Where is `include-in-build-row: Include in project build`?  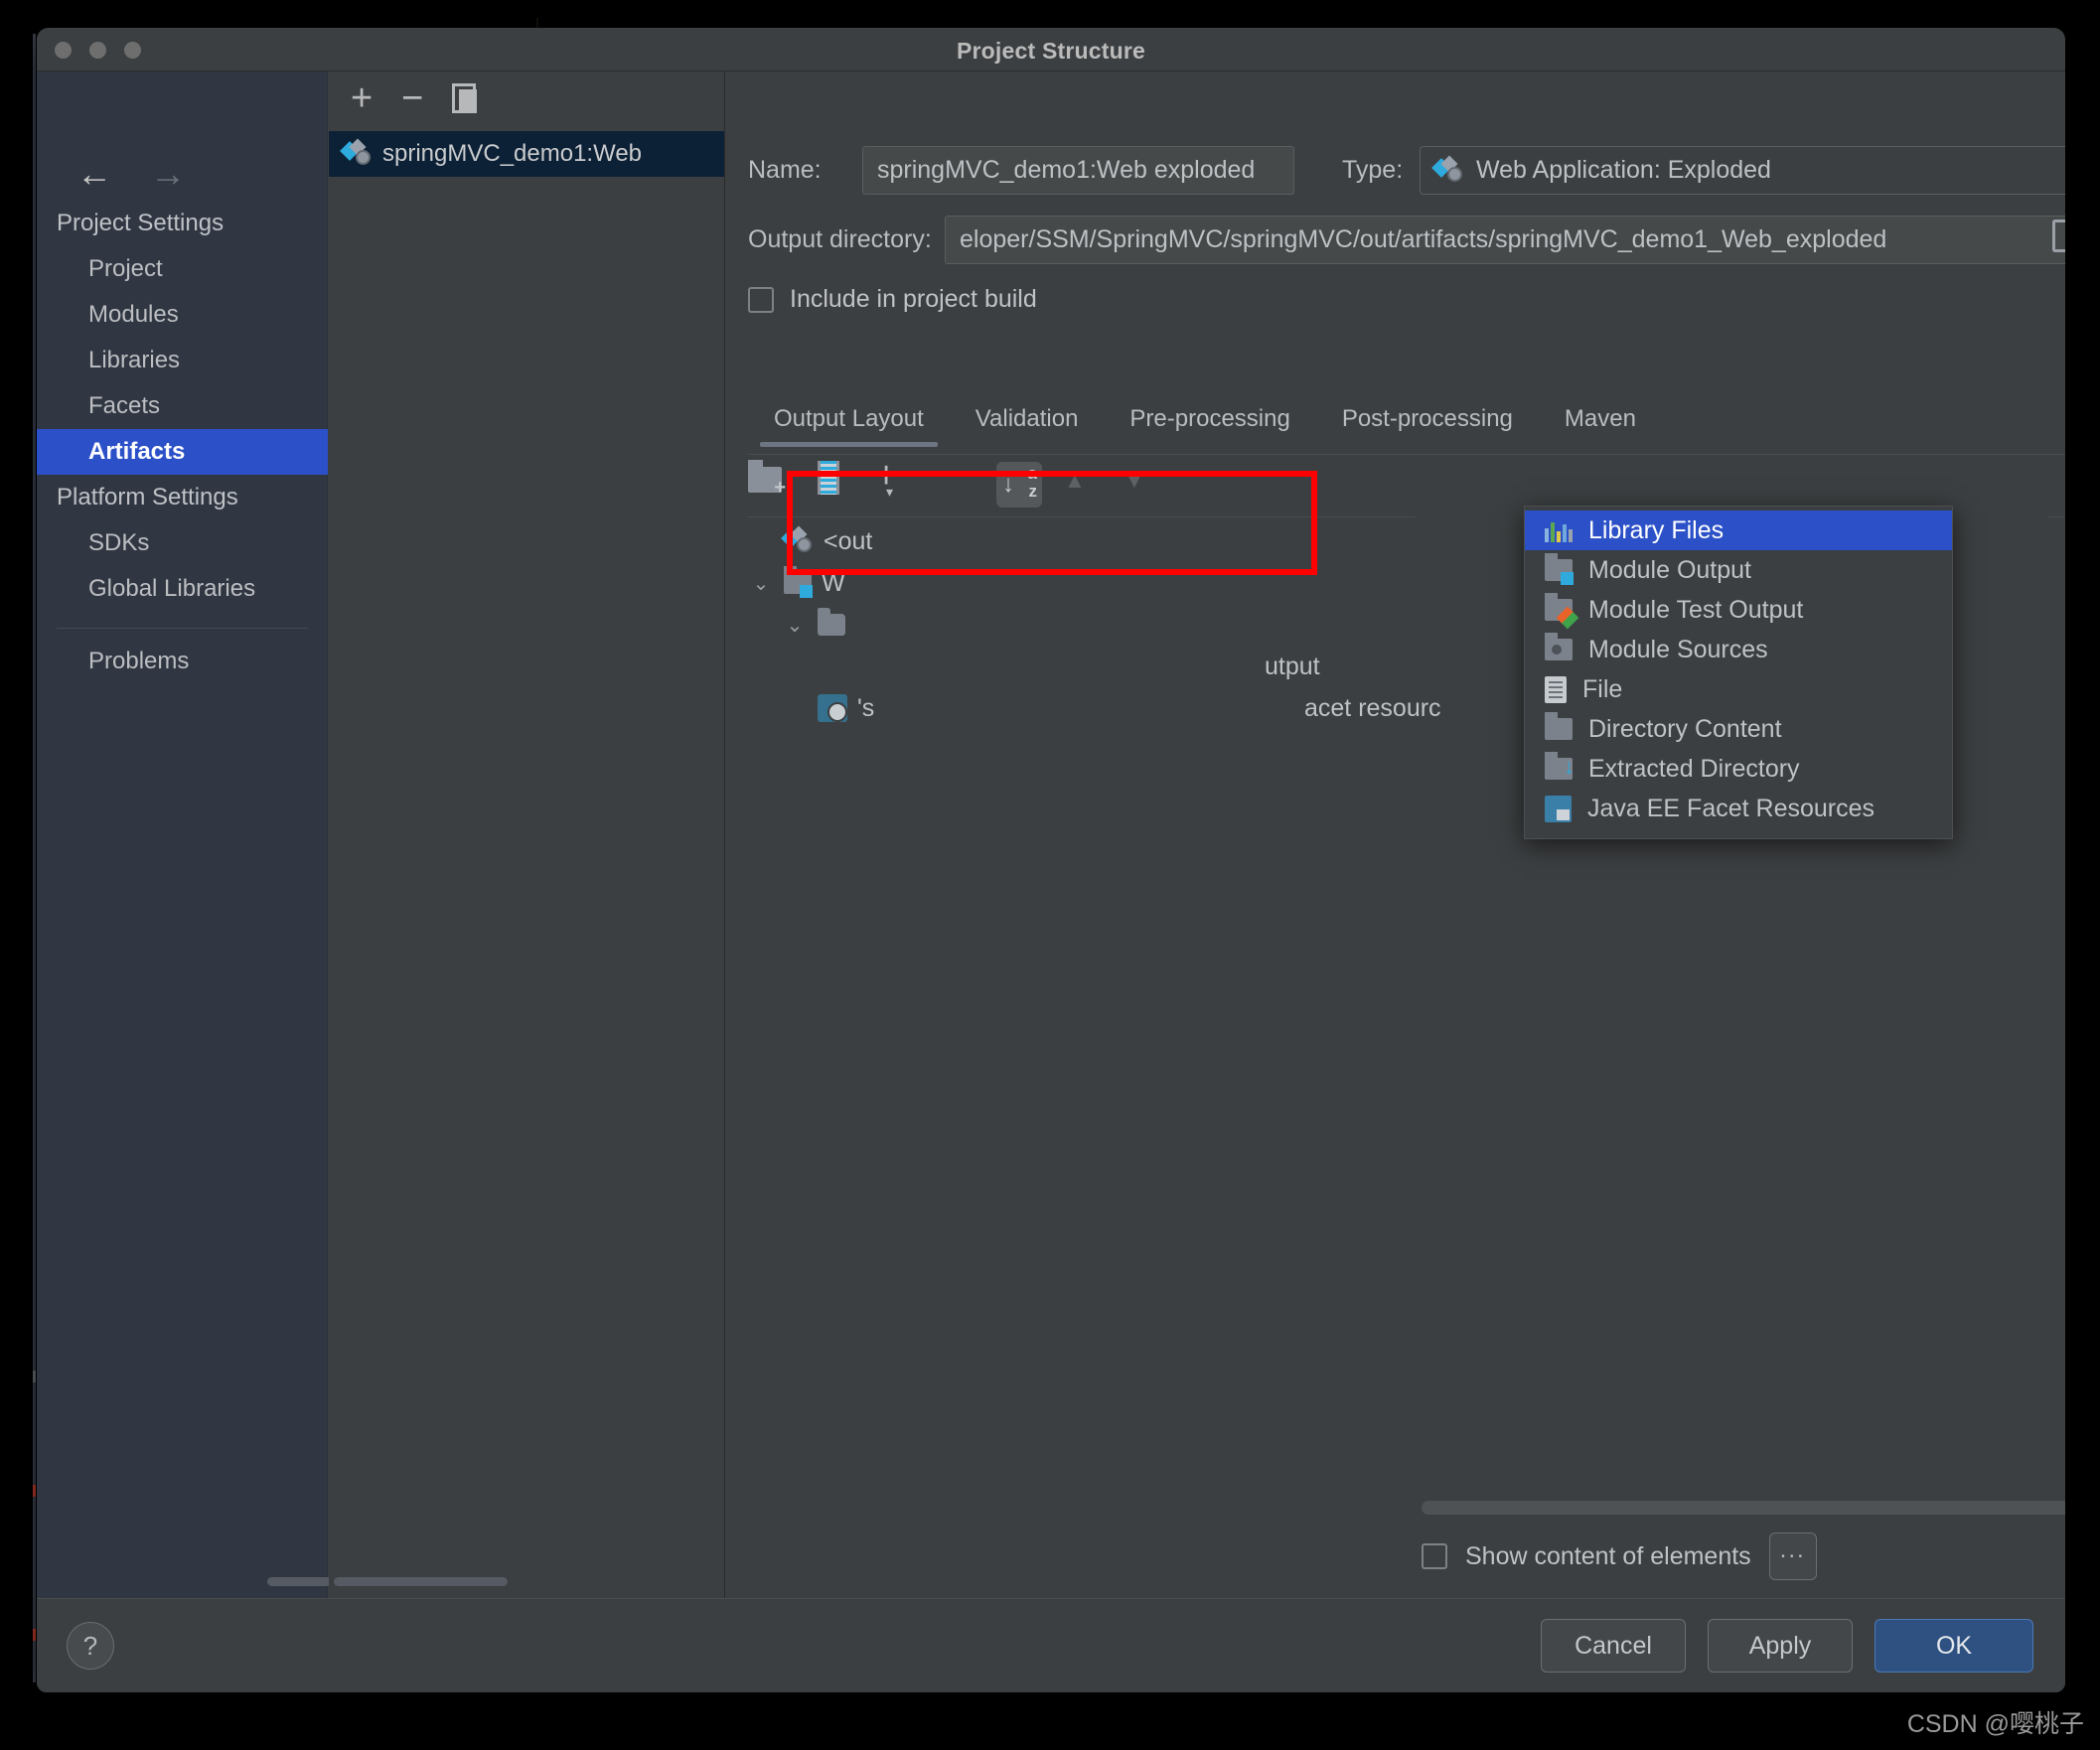 include-in-build-row: Include in project build is located at coordinates (892, 299).